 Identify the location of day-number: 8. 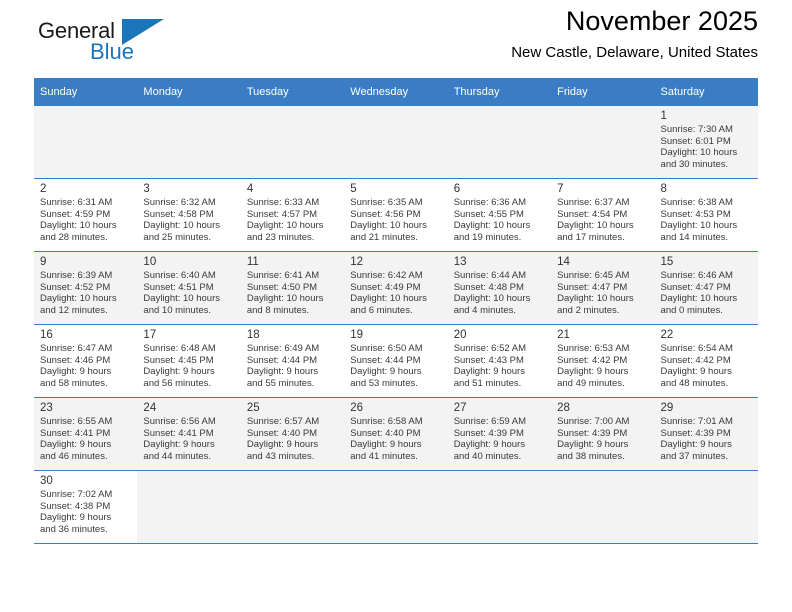
(663, 189).